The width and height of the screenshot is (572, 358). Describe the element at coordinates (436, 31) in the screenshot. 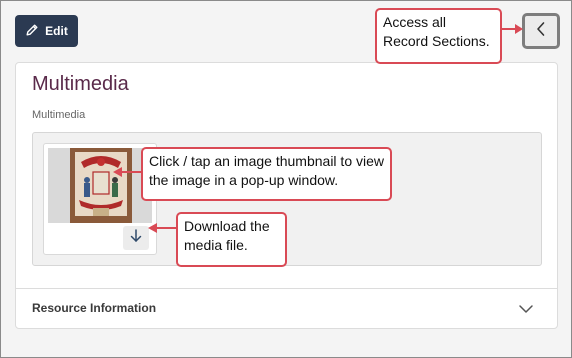

I see `callout-record-sections-text: Access all Record Sections.` at that location.